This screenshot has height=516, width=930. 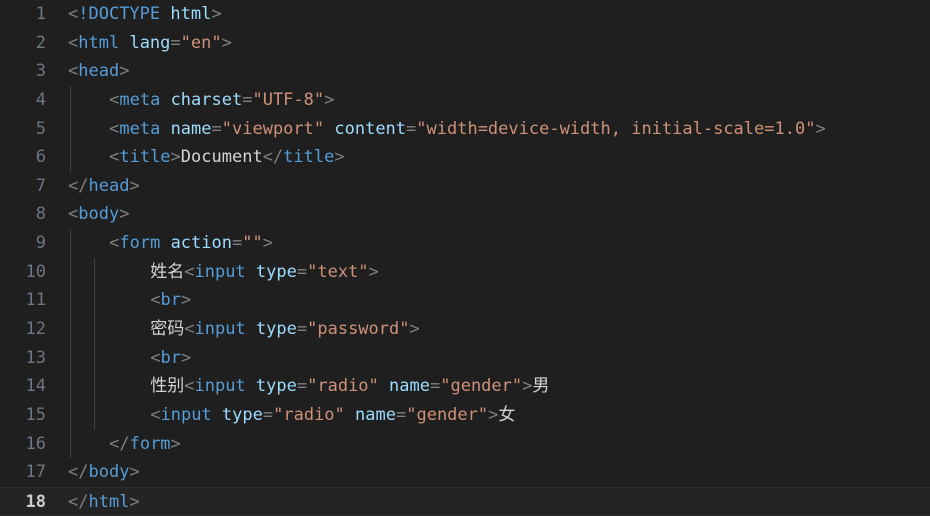 I want to click on line-number: 6, so click(x=23, y=157).